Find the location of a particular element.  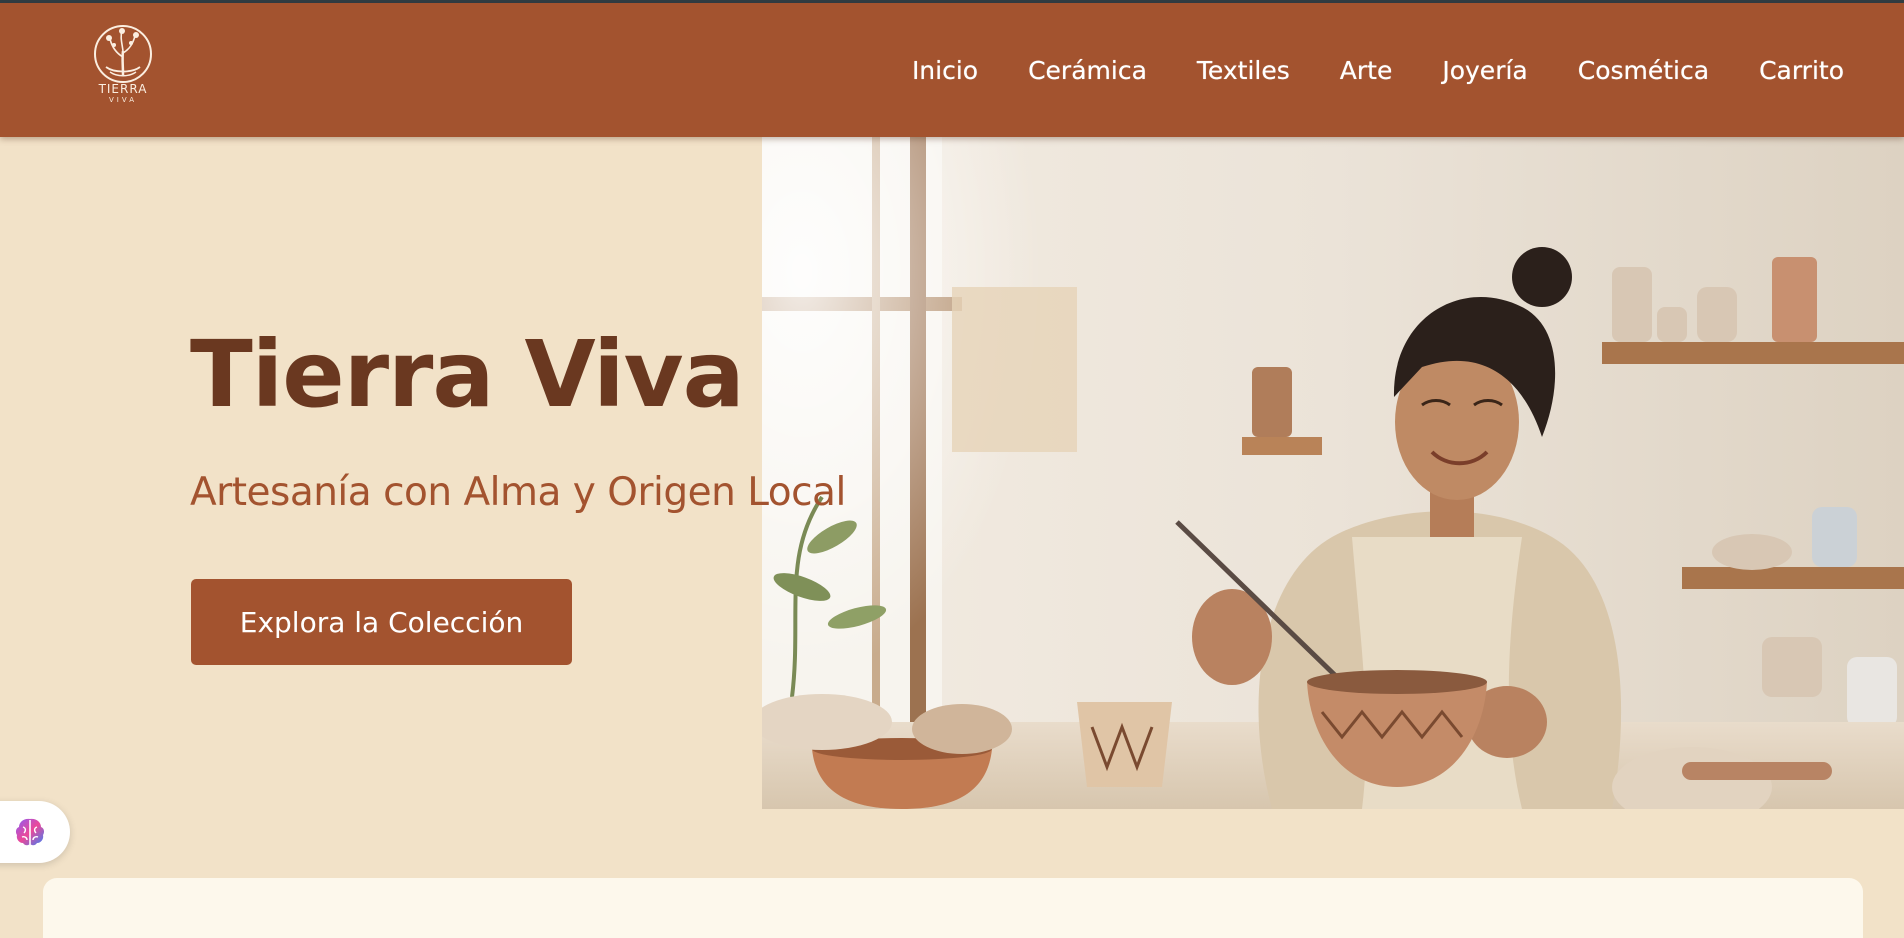

hero-title: Tierra Viva is located at coordinates (467, 374).